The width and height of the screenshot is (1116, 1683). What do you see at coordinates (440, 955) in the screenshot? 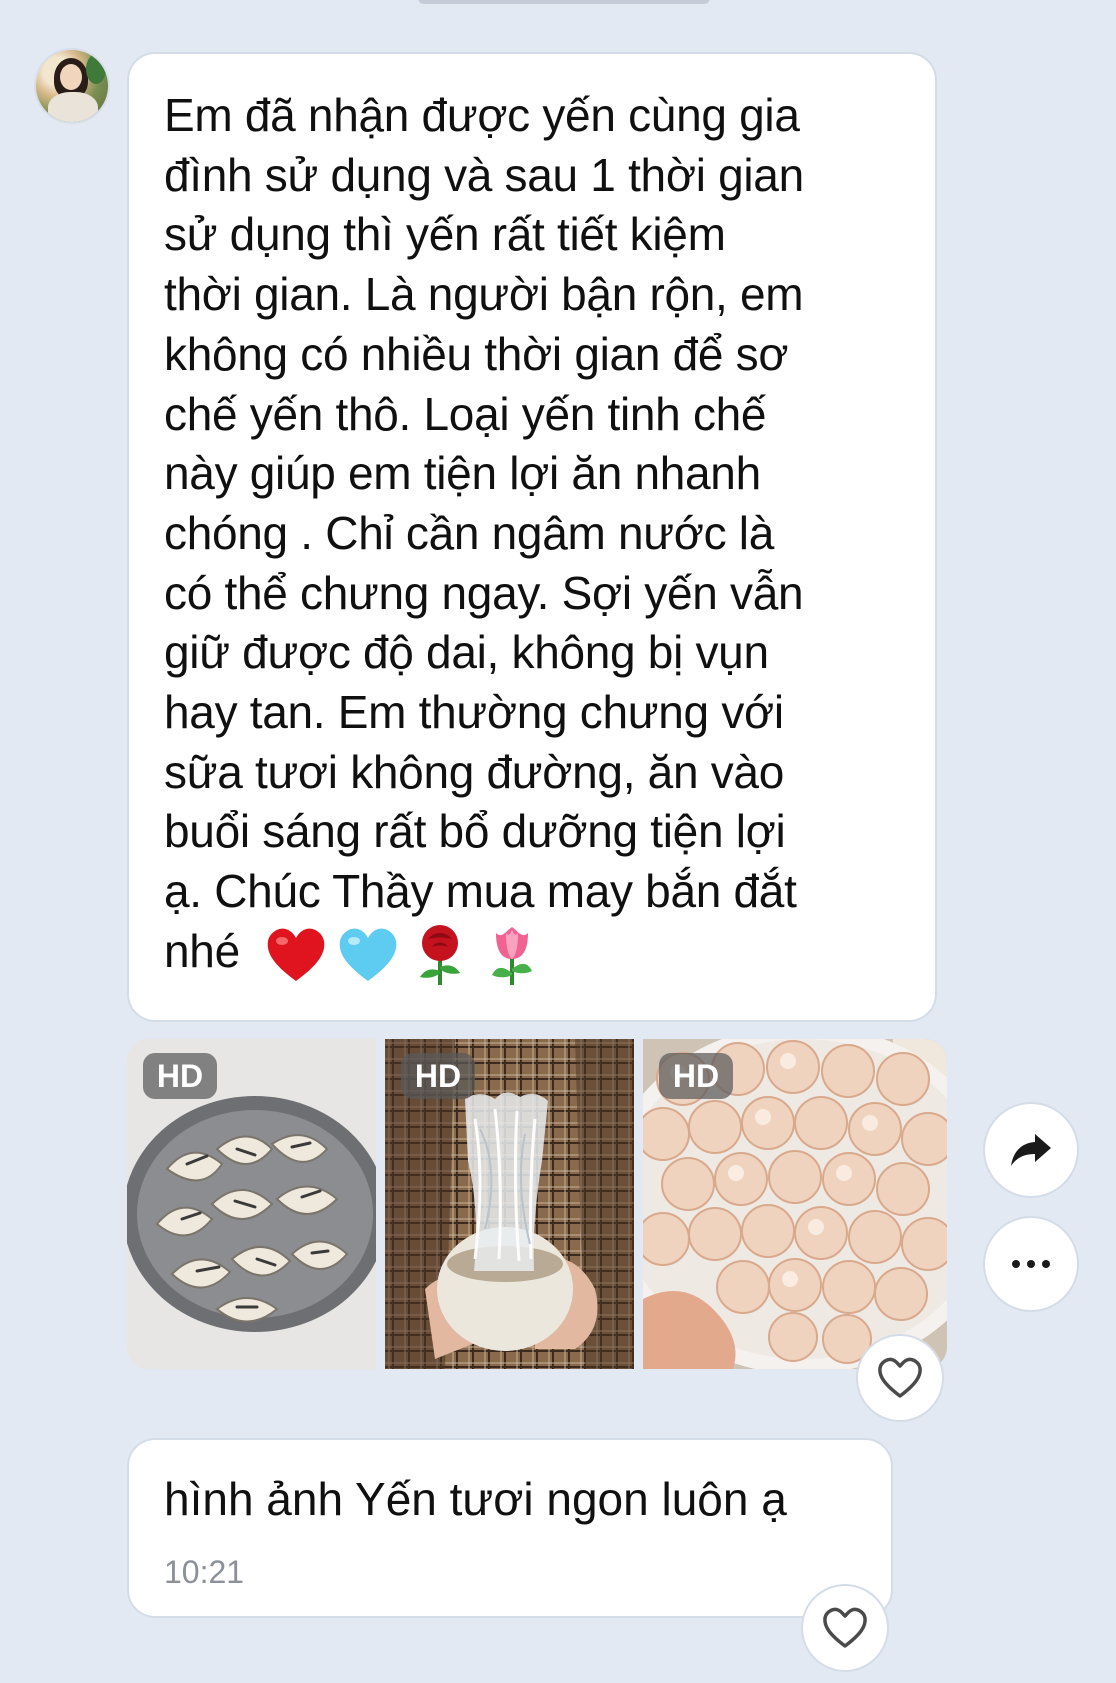
I see `rose-icon` at bounding box center [440, 955].